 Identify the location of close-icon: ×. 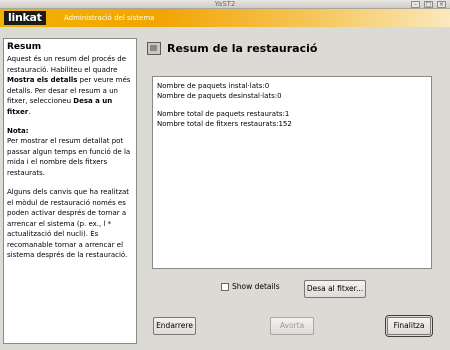
(441, 4).